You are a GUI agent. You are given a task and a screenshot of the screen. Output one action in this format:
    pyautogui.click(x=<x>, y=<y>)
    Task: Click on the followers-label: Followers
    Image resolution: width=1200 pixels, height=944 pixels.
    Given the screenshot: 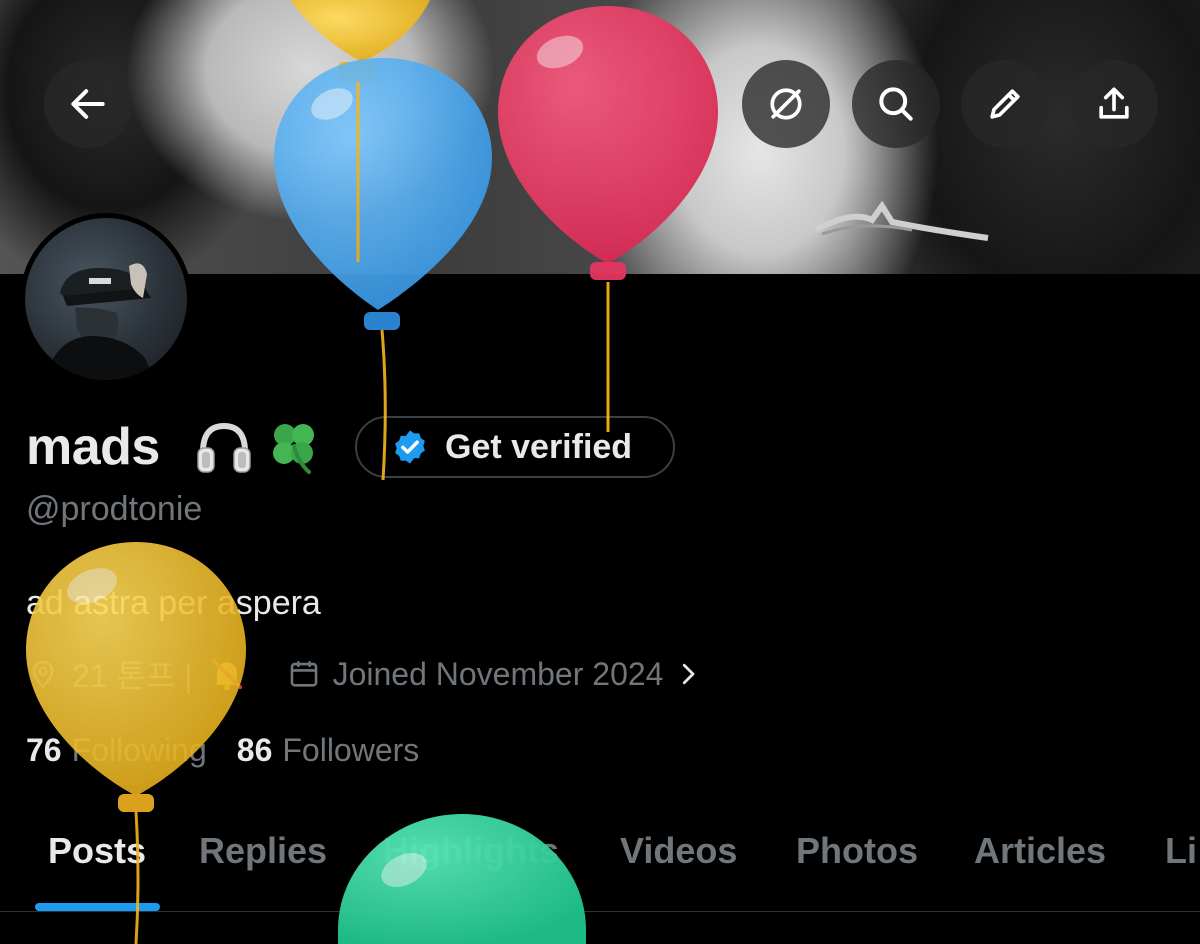 What is the action you would take?
    pyautogui.click(x=351, y=750)
    